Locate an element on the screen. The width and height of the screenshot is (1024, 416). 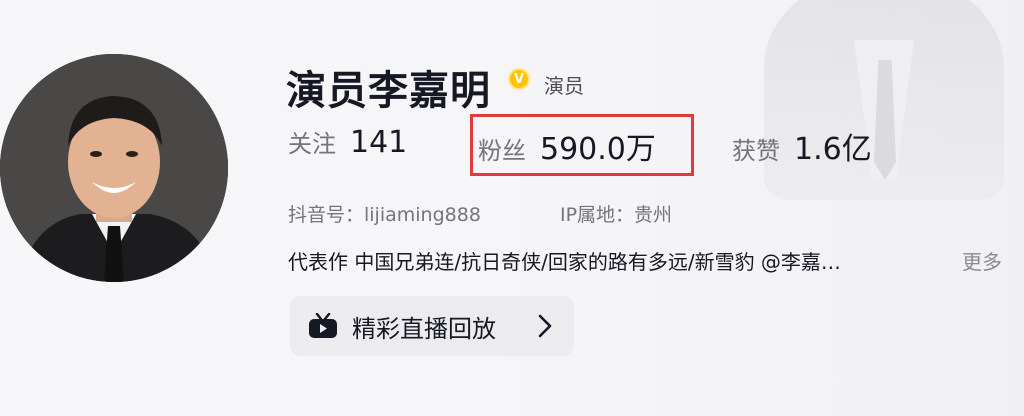
profile-name: 演员李嘉明 is located at coordinates (388, 91).